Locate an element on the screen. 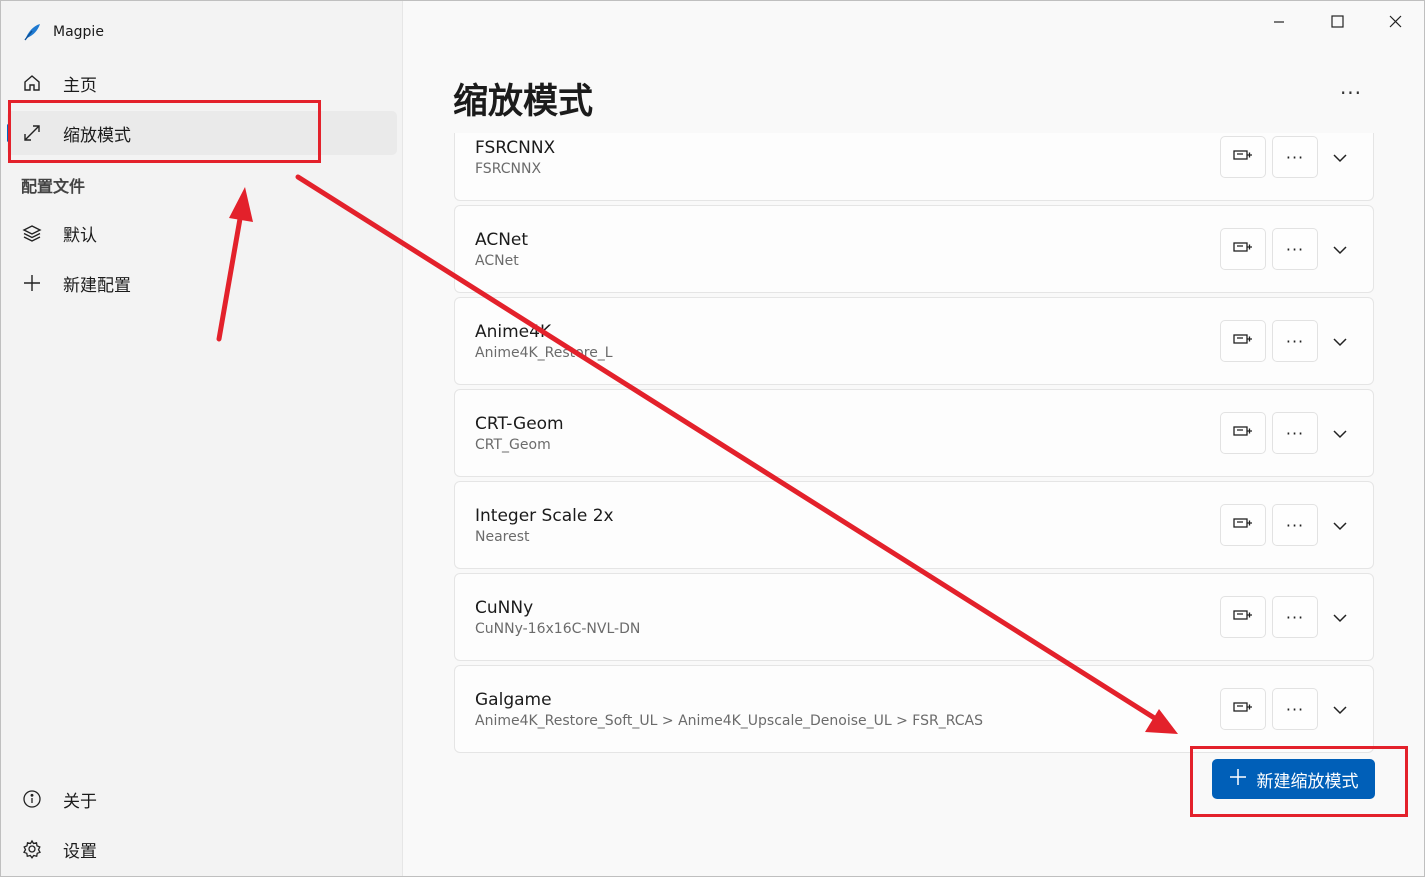 Image resolution: width=1425 pixels, height=877 pixels. close-button is located at coordinates (1395, 22).